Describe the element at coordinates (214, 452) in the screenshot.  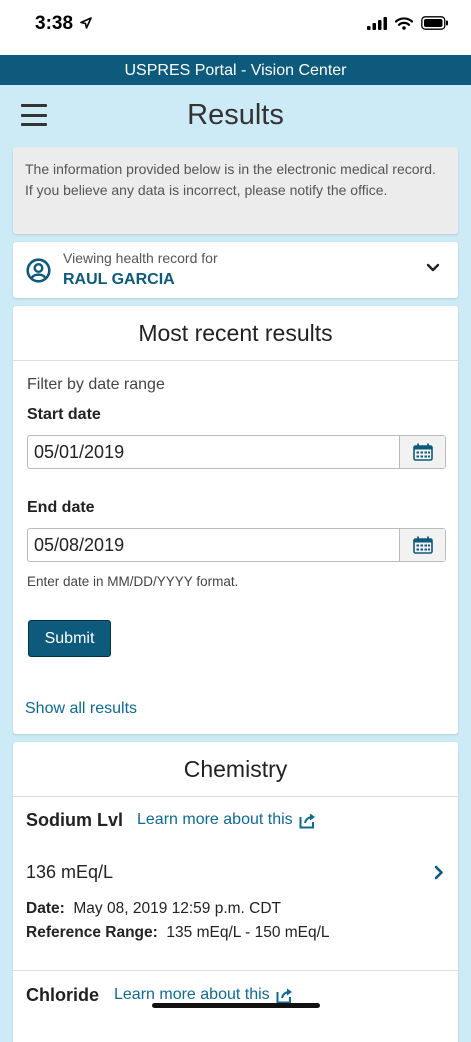
I see `start-date-input` at that location.